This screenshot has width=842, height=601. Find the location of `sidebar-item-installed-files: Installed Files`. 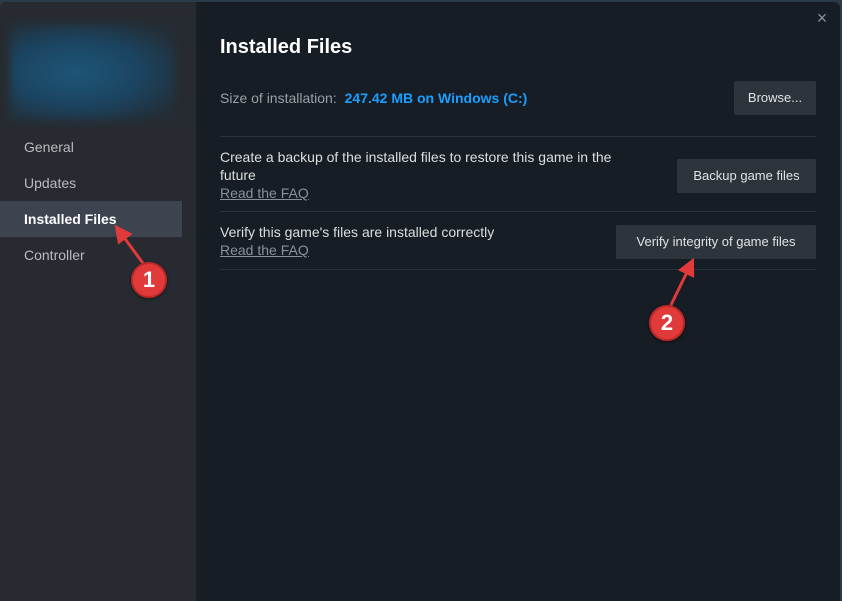

sidebar-item-installed-files: Installed Files is located at coordinates (91, 219).